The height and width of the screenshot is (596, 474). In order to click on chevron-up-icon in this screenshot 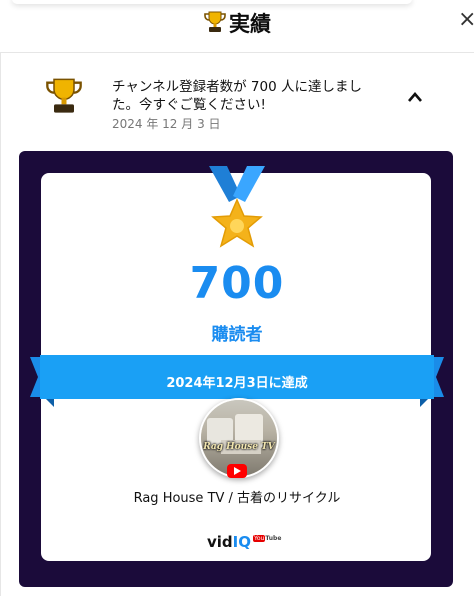, I will do `click(415, 97)`.